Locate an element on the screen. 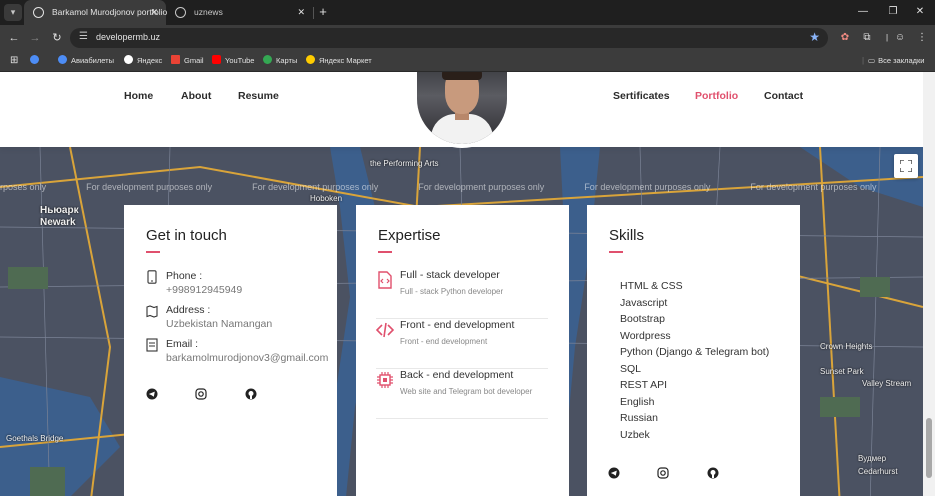 This screenshot has height=496, width=935. skill-item: Uzbek is located at coordinates (635, 435).